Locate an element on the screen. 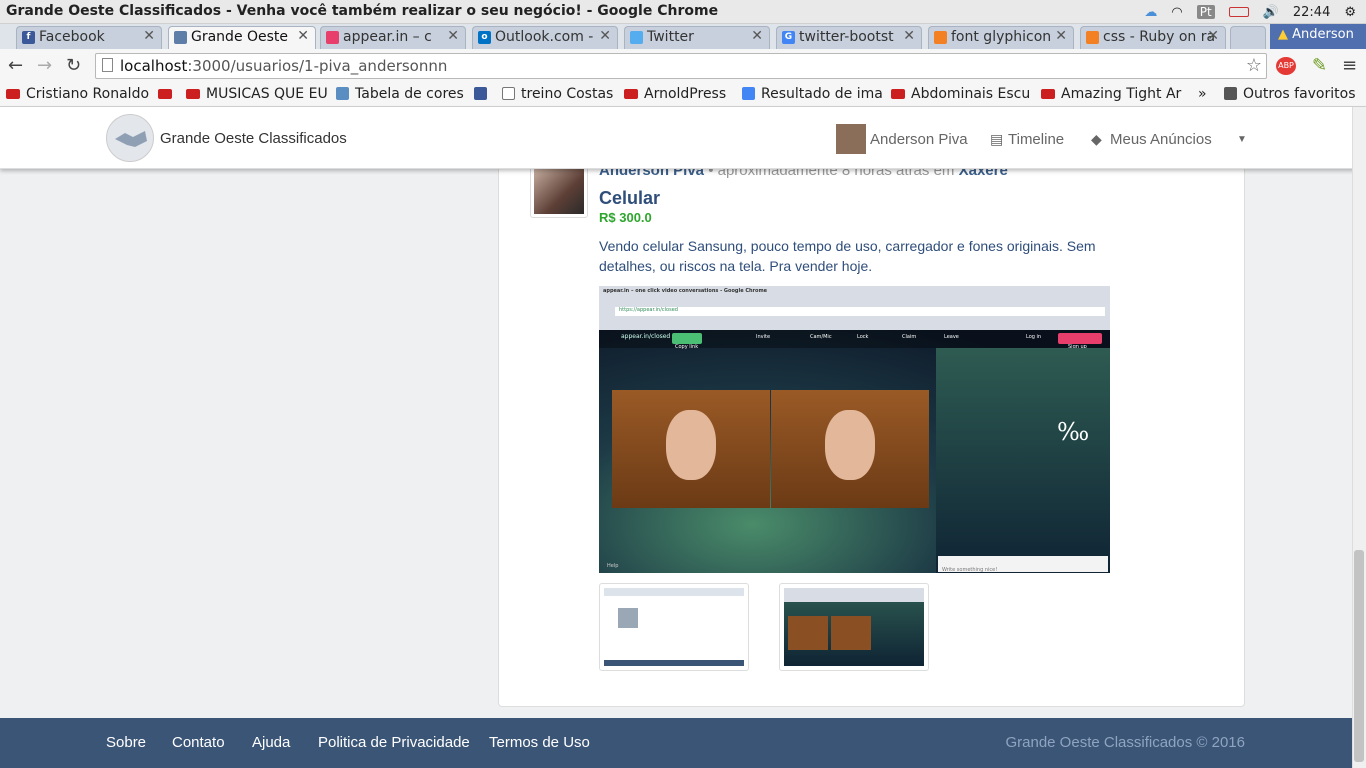 The height and width of the screenshot is (768, 1366). screenshot-video-left is located at coordinates (691, 449).